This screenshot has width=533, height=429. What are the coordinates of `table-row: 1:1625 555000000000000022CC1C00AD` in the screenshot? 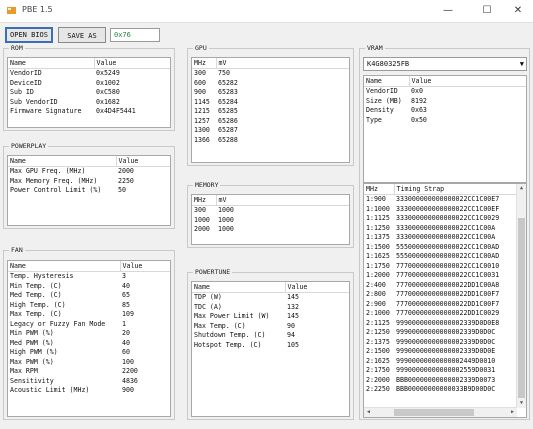 It's located at (441, 257).